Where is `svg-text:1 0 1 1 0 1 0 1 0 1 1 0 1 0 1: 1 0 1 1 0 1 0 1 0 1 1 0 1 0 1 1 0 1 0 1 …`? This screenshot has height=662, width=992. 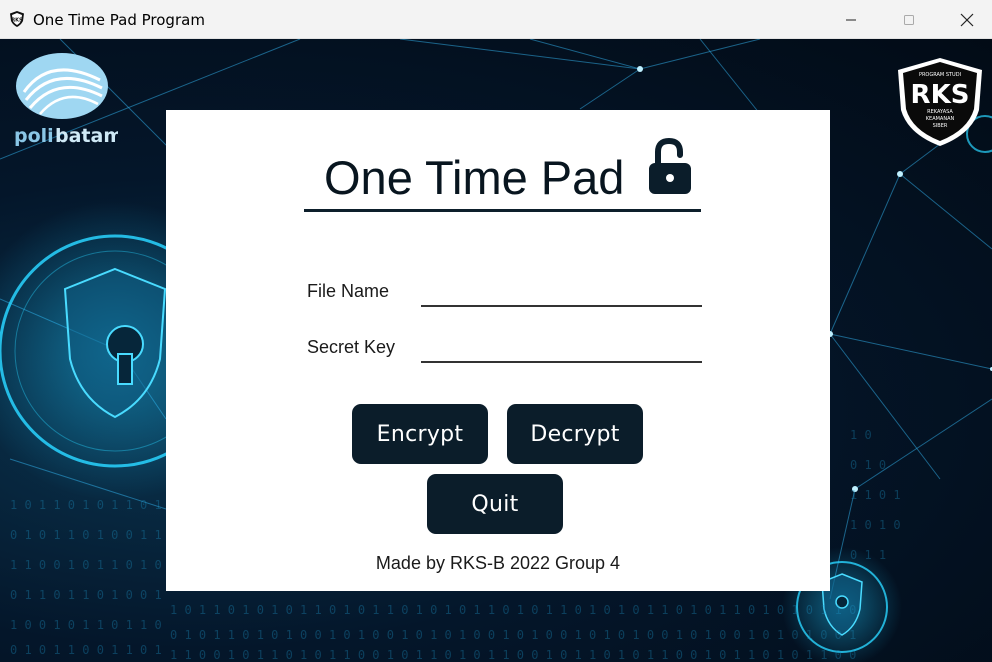
svg-text:1 0 1 1 0 1 0 1 0 1 1 0 1 0 1: 1 0 1 1 0 1 0 1 0 1 1 0 1 0 1 1 0 1 0 1 … is located at coordinates (513, 610).